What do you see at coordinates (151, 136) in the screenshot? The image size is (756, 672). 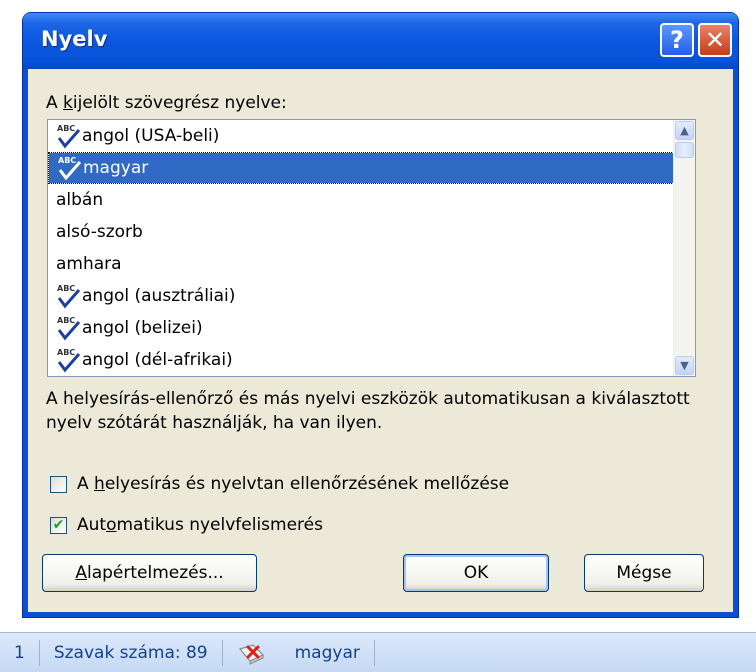 I see `language-item-label: angol (USA-beli)` at bounding box center [151, 136].